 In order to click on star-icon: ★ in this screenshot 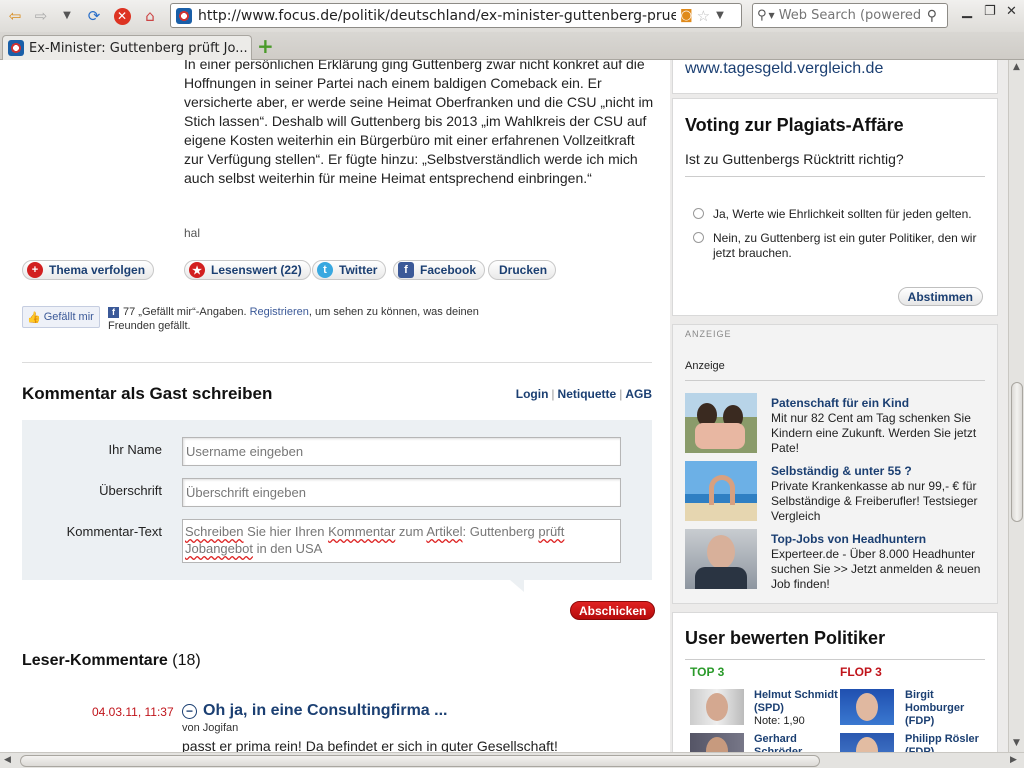, I will do `click(197, 270)`.